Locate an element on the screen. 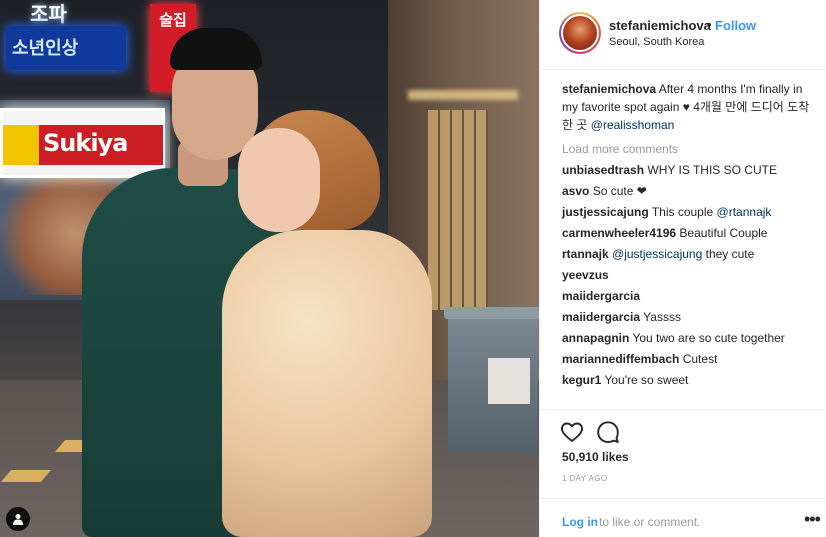 Image resolution: width=826 pixels, height=537 pixels. heart-icon is located at coordinates (572, 432).